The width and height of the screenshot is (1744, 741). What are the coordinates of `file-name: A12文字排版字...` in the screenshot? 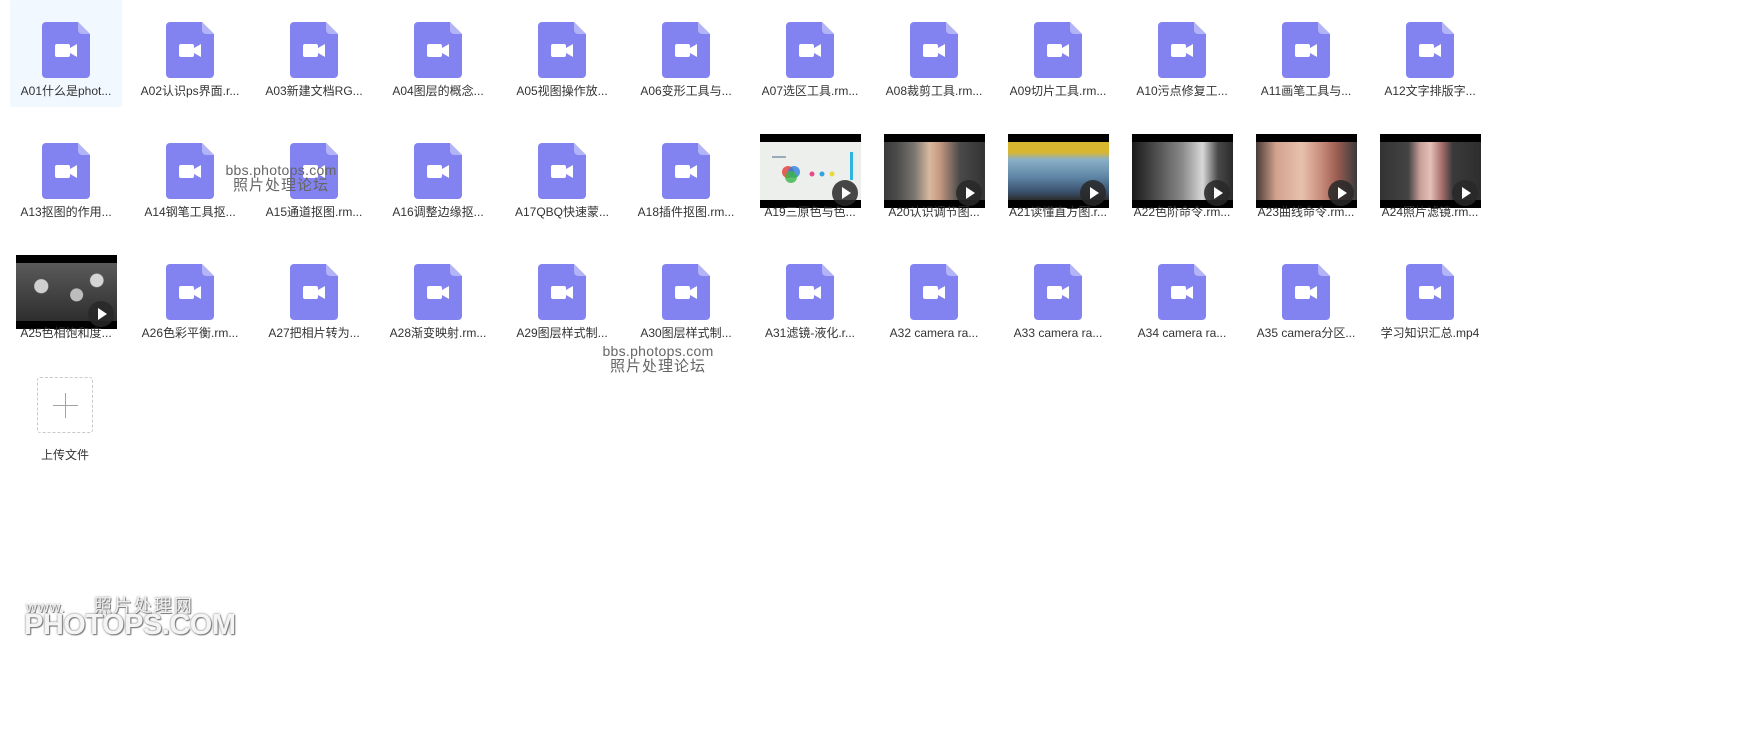 It's located at (1430, 91).